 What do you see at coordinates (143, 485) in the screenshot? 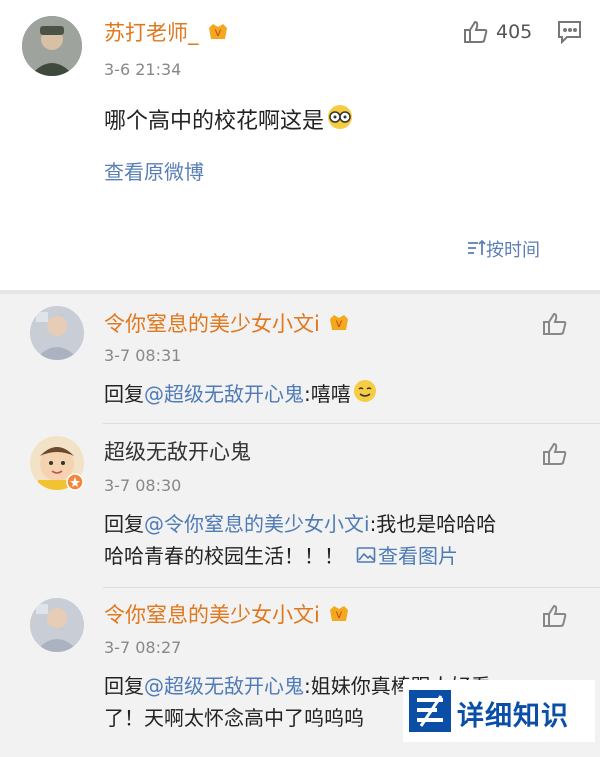
I see `reply-time: 3-7 08:30` at bounding box center [143, 485].